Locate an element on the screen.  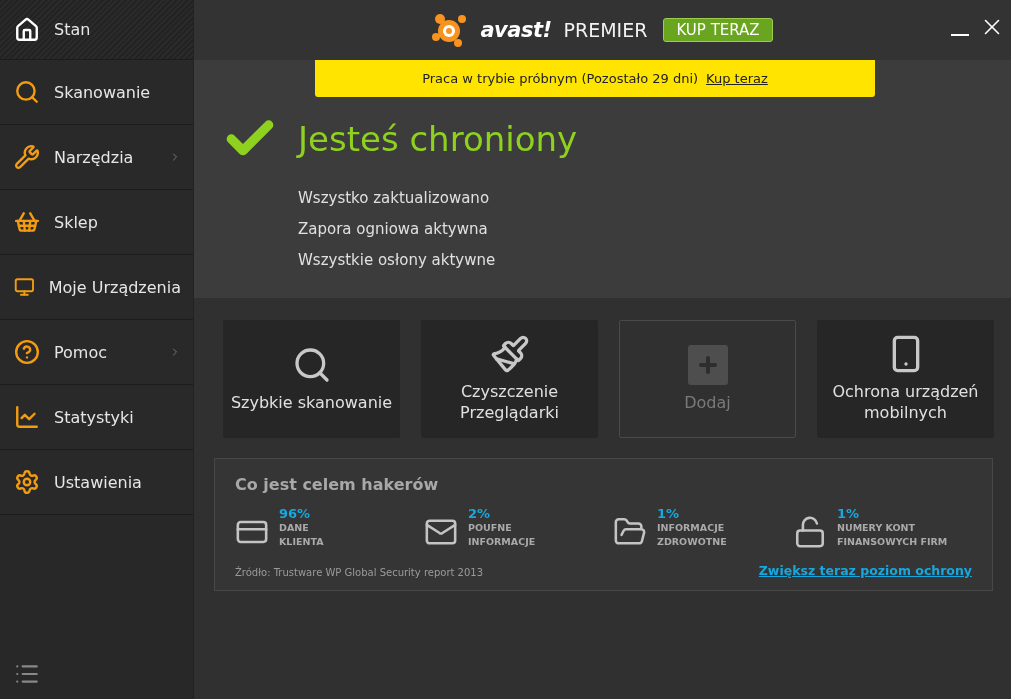
sidebar-label: Skanowanie is located at coordinates (103, 92).